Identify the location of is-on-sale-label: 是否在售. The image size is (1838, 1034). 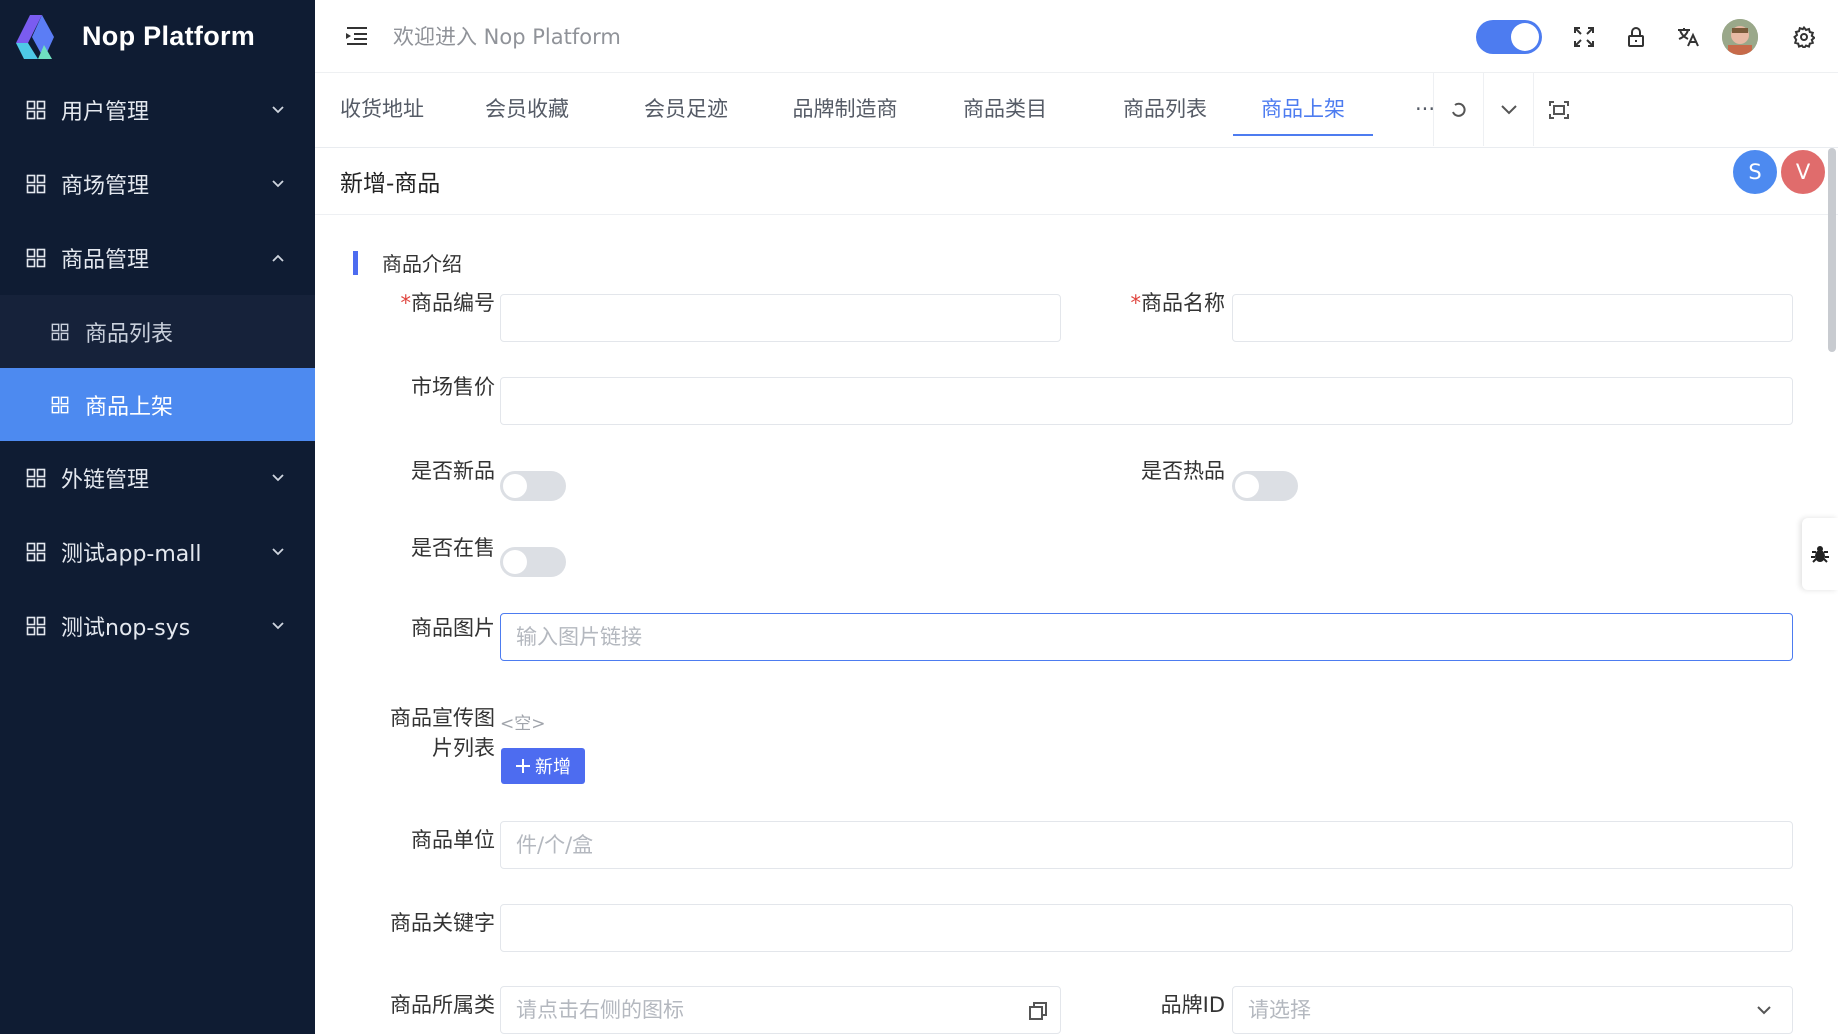
(453, 548).